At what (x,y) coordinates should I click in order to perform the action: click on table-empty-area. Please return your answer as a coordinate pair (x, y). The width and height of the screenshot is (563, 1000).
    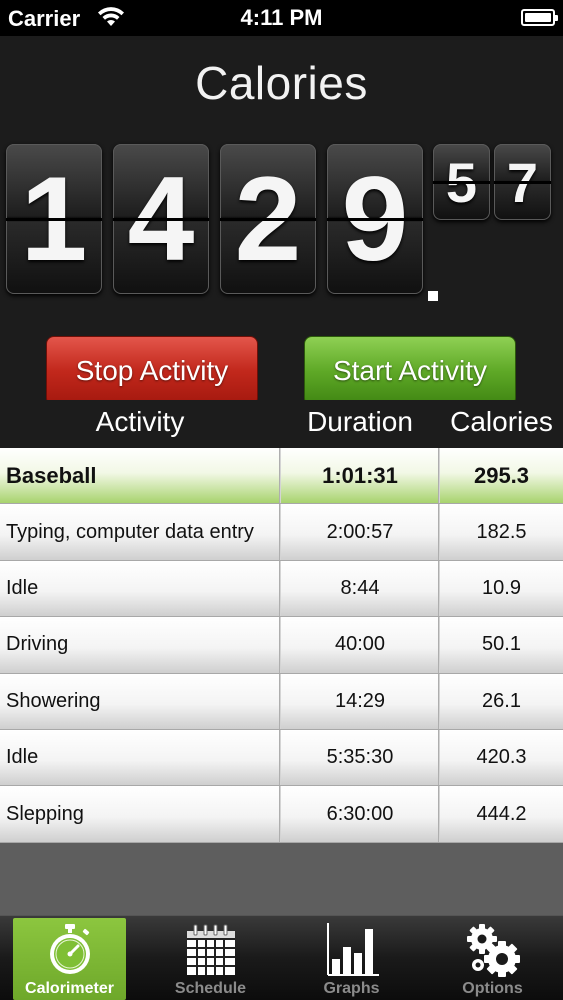
    Looking at the image, I should click on (281, 879).